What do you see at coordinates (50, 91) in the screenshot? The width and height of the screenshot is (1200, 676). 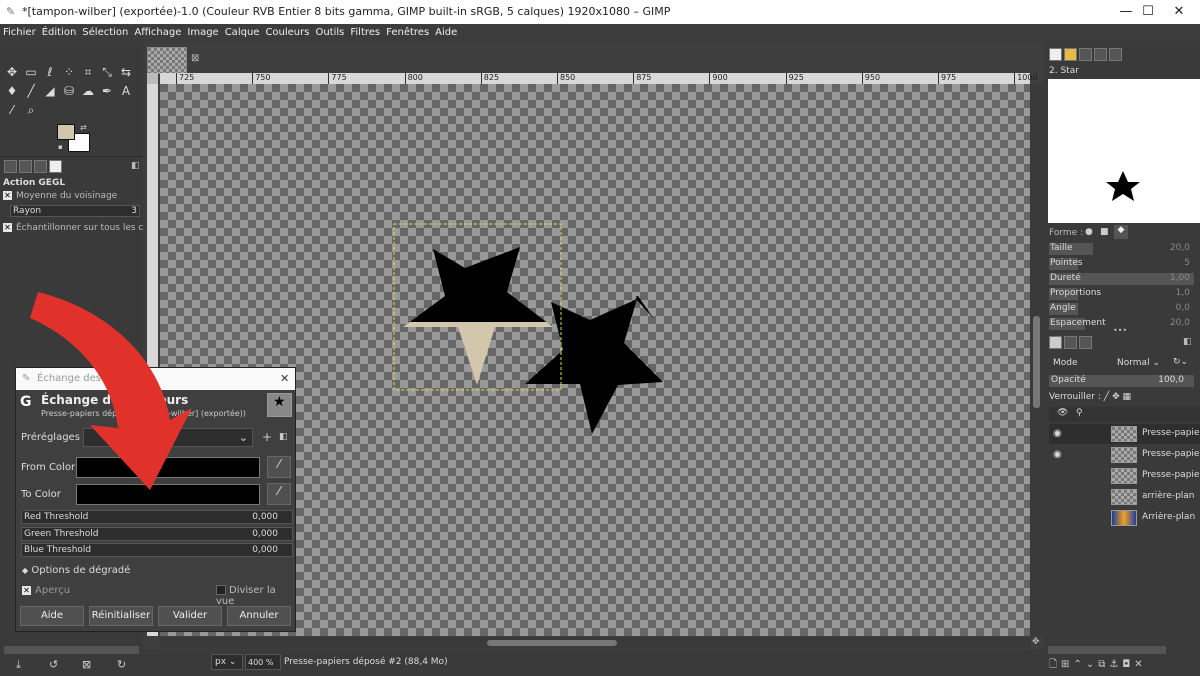 I see `eraser-icon: ◢` at bounding box center [50, 91].